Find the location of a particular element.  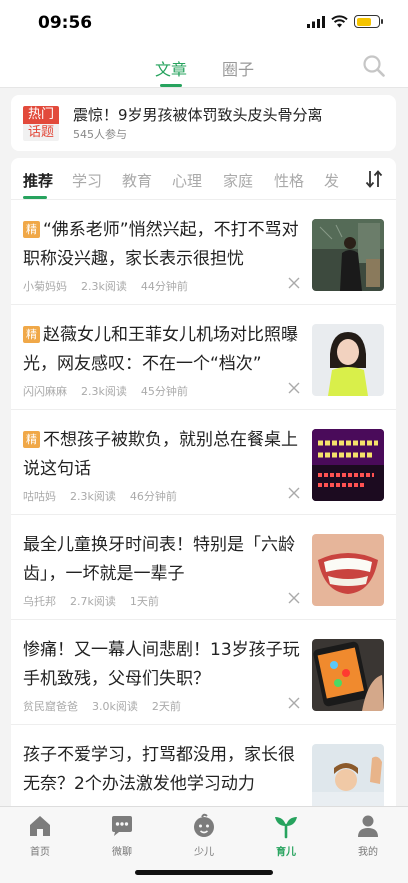

article-item: 精不想孩子被欺负，就别总在餐桌上说这句话 咕咕妈 2.3k阅读 46分钟前 is located at coordinates (203, 462).